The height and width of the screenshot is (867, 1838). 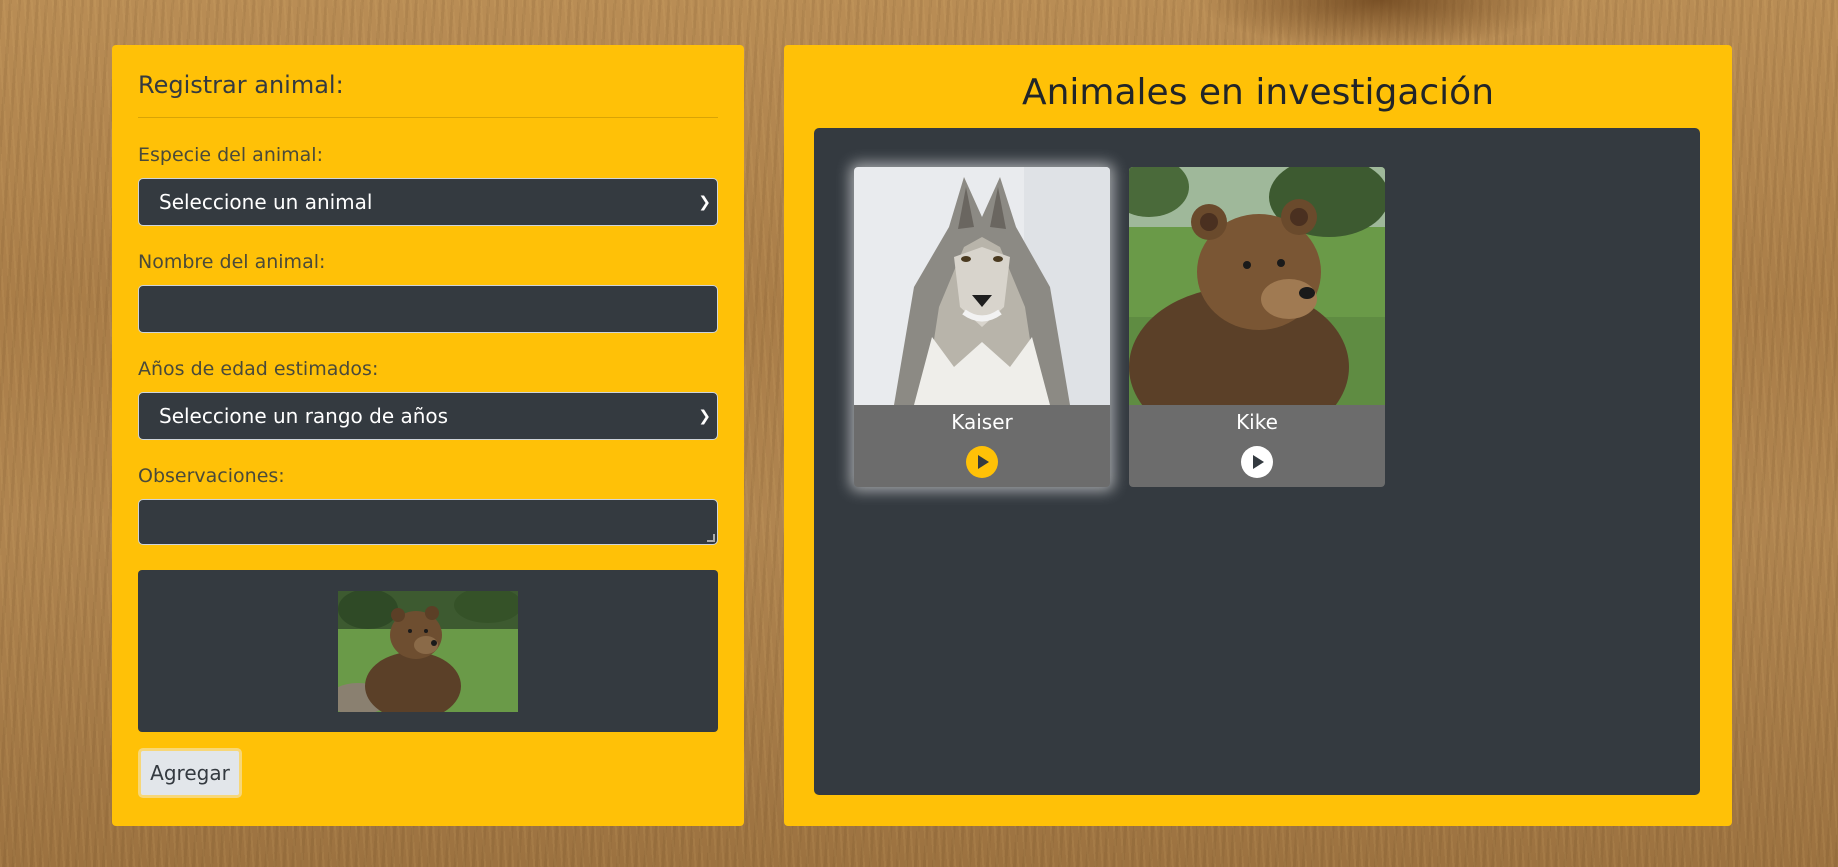 What do you see at coordinates (711, 538) in the screenshot?
I see `resize-handle-icon` at bounding box center [711, 538].